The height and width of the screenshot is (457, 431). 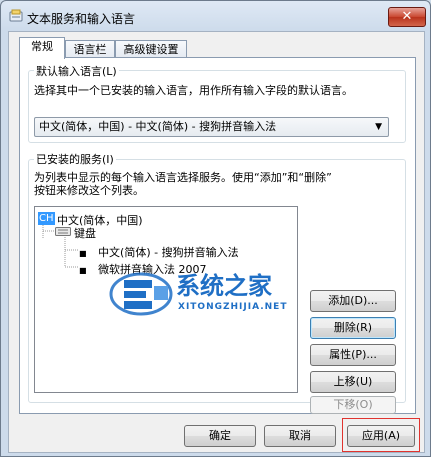 What do you see at coordinates (193, 90) in the screenshot?
I see `default-language-description: 选择其中一个已安装的输入语言，用作所有输入字段的默认语言。` at bounding box center [193, 90].